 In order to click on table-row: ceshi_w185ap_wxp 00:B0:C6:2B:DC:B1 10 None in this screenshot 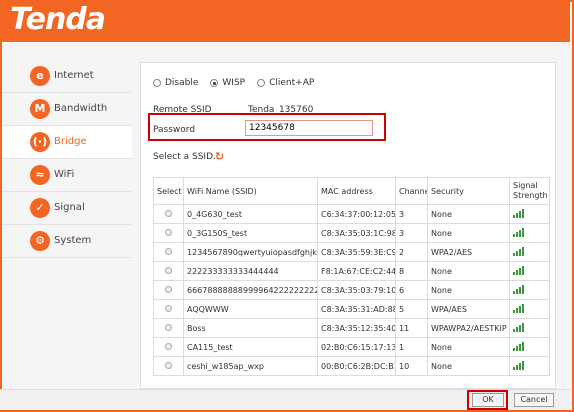, I will do `click(351, 366)`.